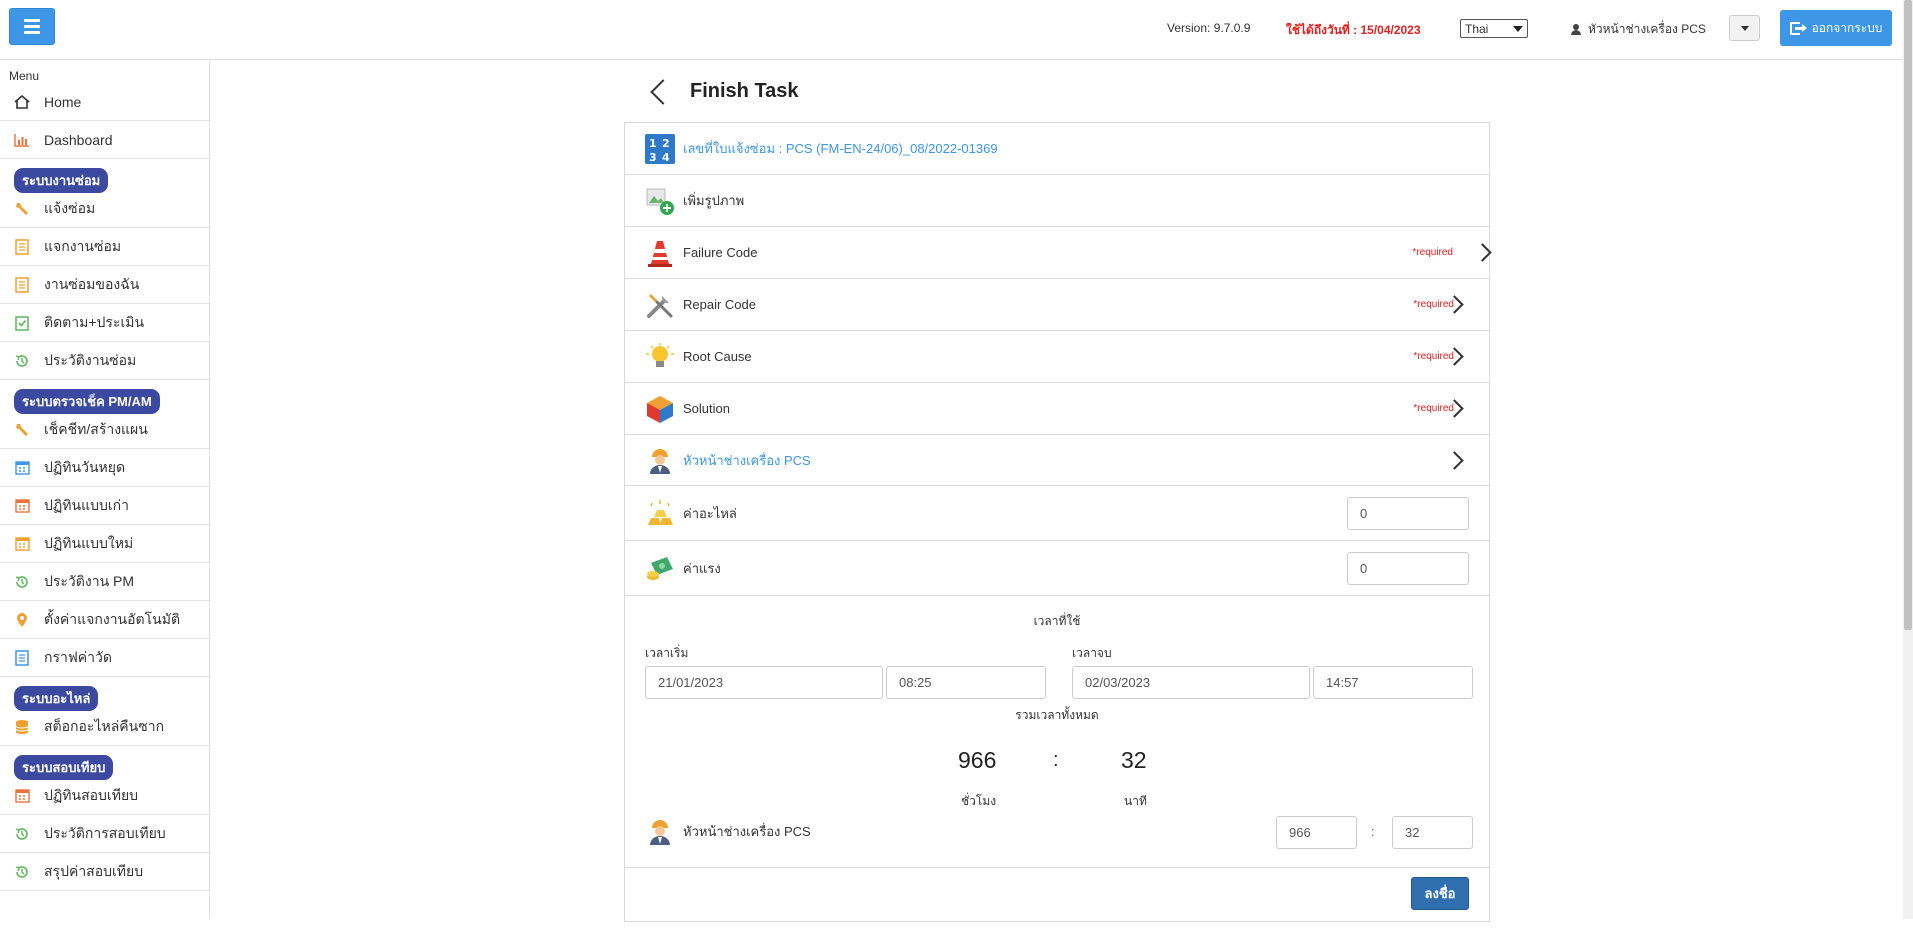 Image resolution: width=1913 pixels, height=928 pixels. Describe the element at coordinates (966, 682) in the screenshot. I see `start-time-input: 08:25` at that location.